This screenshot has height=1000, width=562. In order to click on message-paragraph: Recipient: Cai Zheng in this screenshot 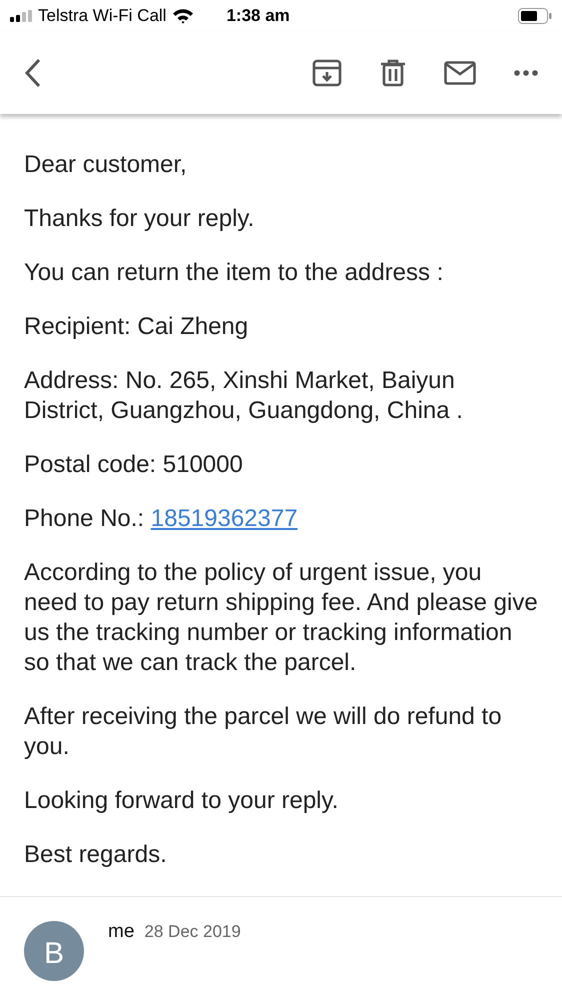, I will do `click(137, 327)`.